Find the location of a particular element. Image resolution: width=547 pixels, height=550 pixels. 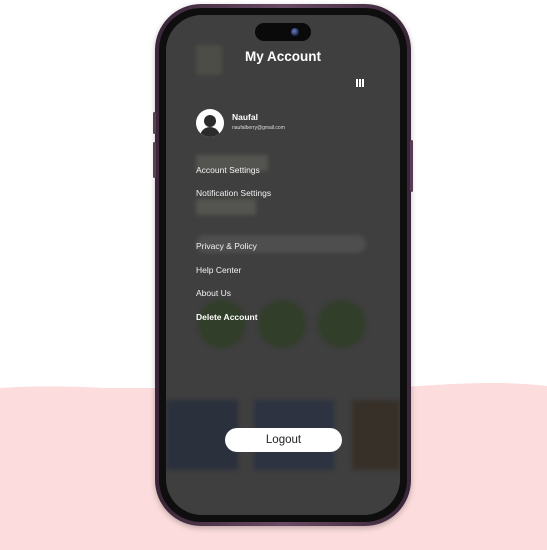

phone-volume-button is located at coordinates (154, 160).